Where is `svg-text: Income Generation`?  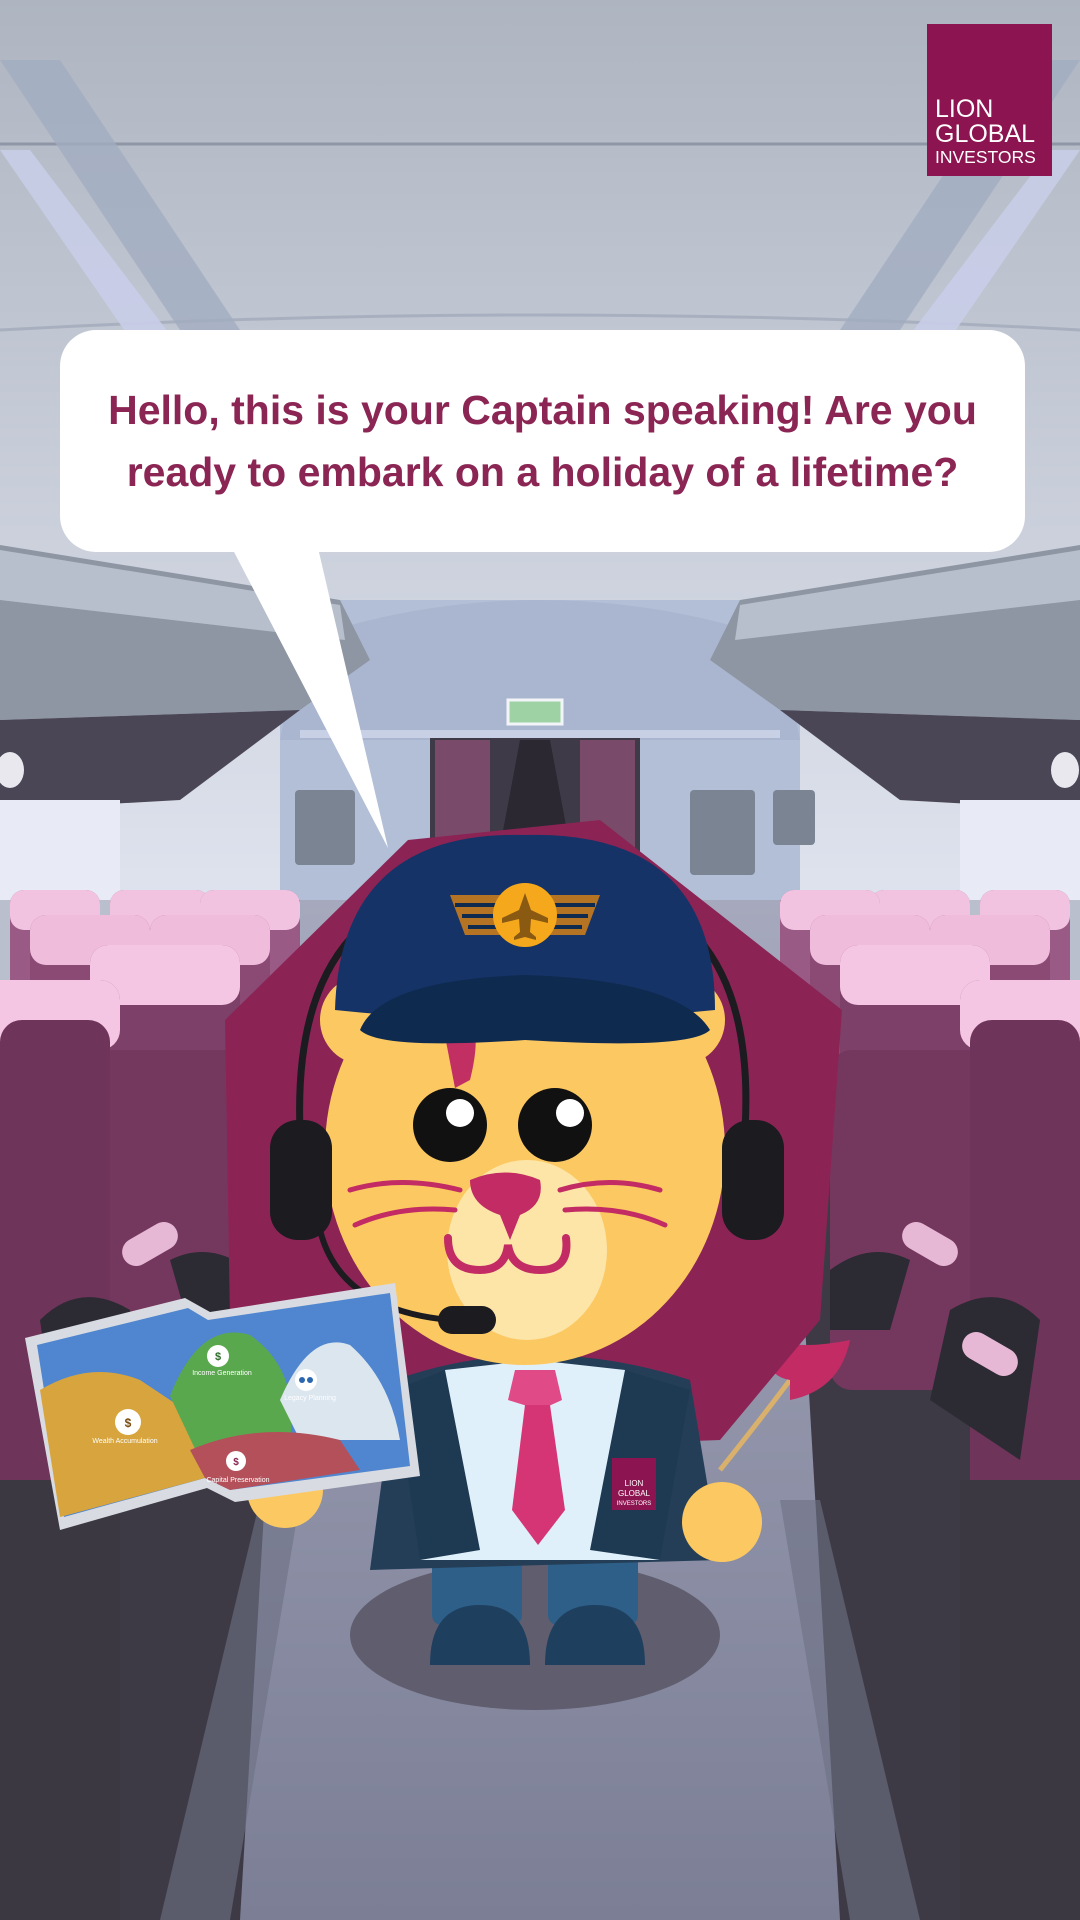
svg-text: Income Generation is located at coordinates (222, 1373).